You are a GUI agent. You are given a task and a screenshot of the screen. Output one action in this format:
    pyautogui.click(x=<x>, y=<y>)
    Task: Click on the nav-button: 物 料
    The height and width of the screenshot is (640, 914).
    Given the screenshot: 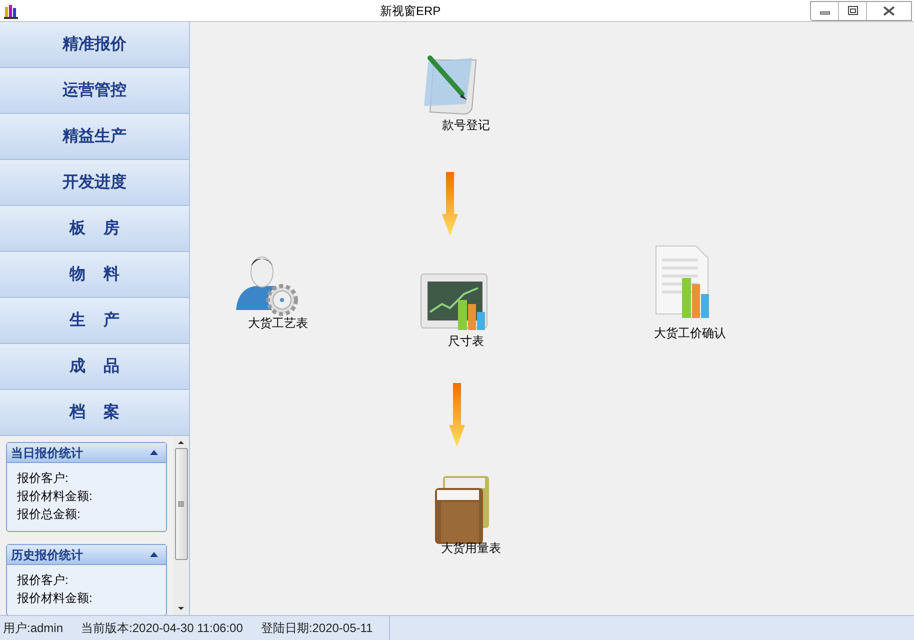 What is the action you would take?
    pyautogui.click(x=94, y=275)
    